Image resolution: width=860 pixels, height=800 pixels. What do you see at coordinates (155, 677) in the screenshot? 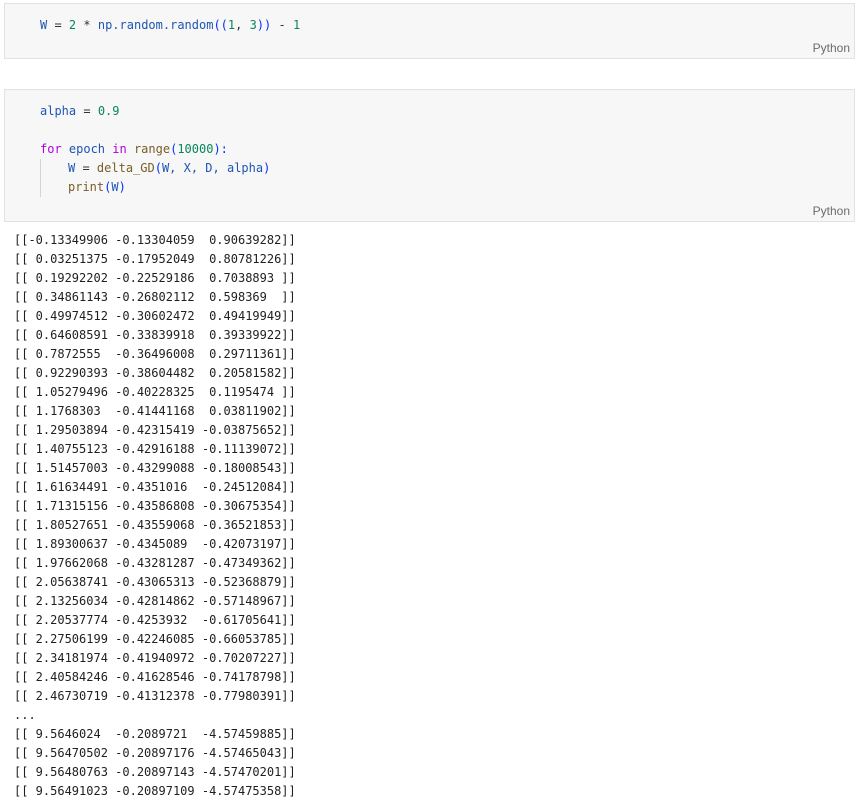
I see `output-line: [[ 2.40584246 -0.41628546 -0.74178798]]` at bounding box center [155, 677].